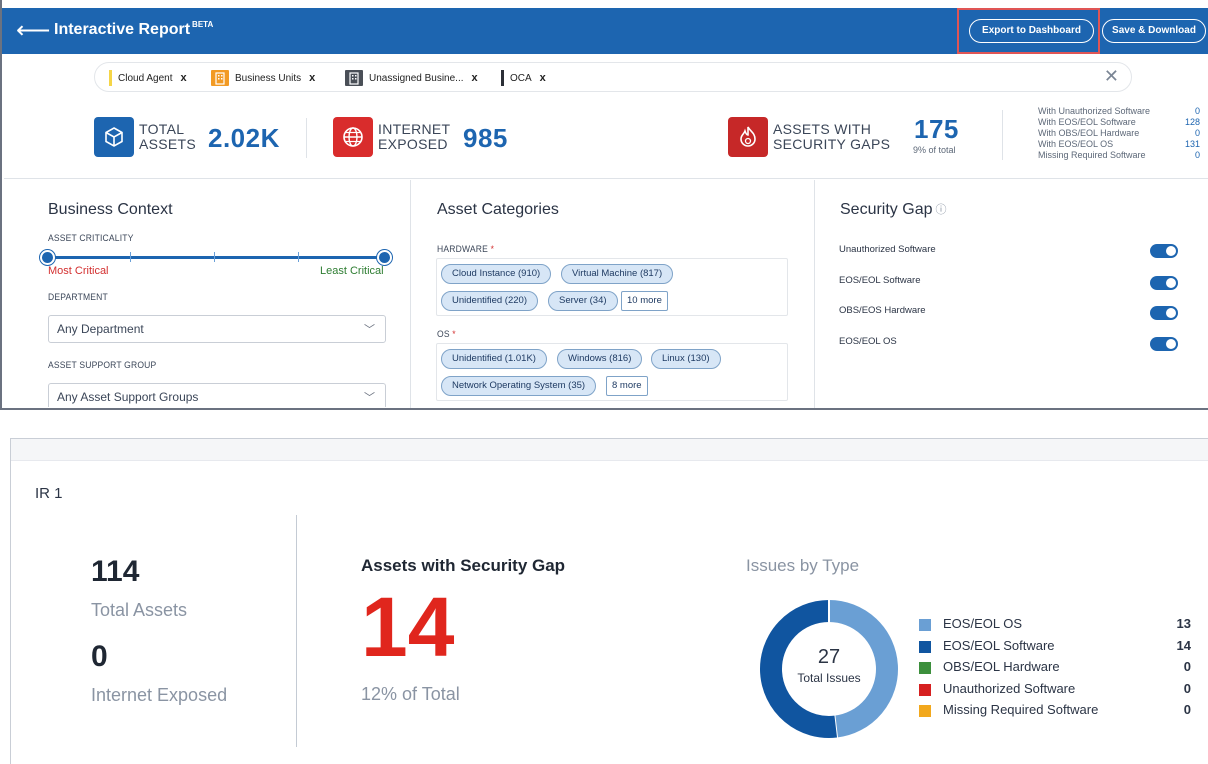  I want to click on eos-eol-software-toggle, so click(1164, 283).